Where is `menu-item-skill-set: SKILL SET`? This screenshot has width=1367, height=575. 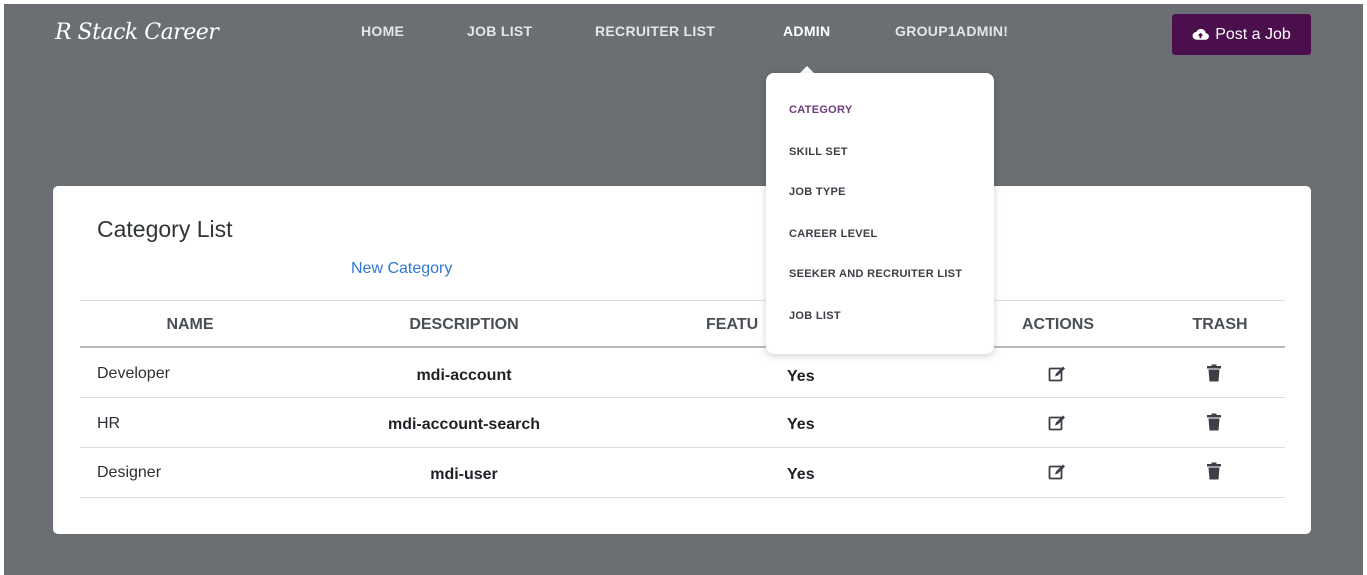 menu-item-skill-set: SKILL SET is located at coordinates (818, 152).